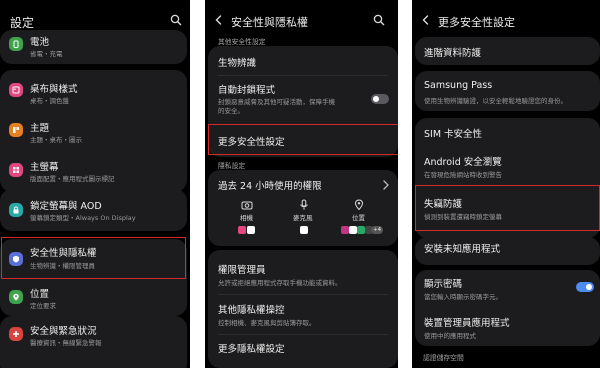  I want to click on location-pin-icon, so click(359, 205).